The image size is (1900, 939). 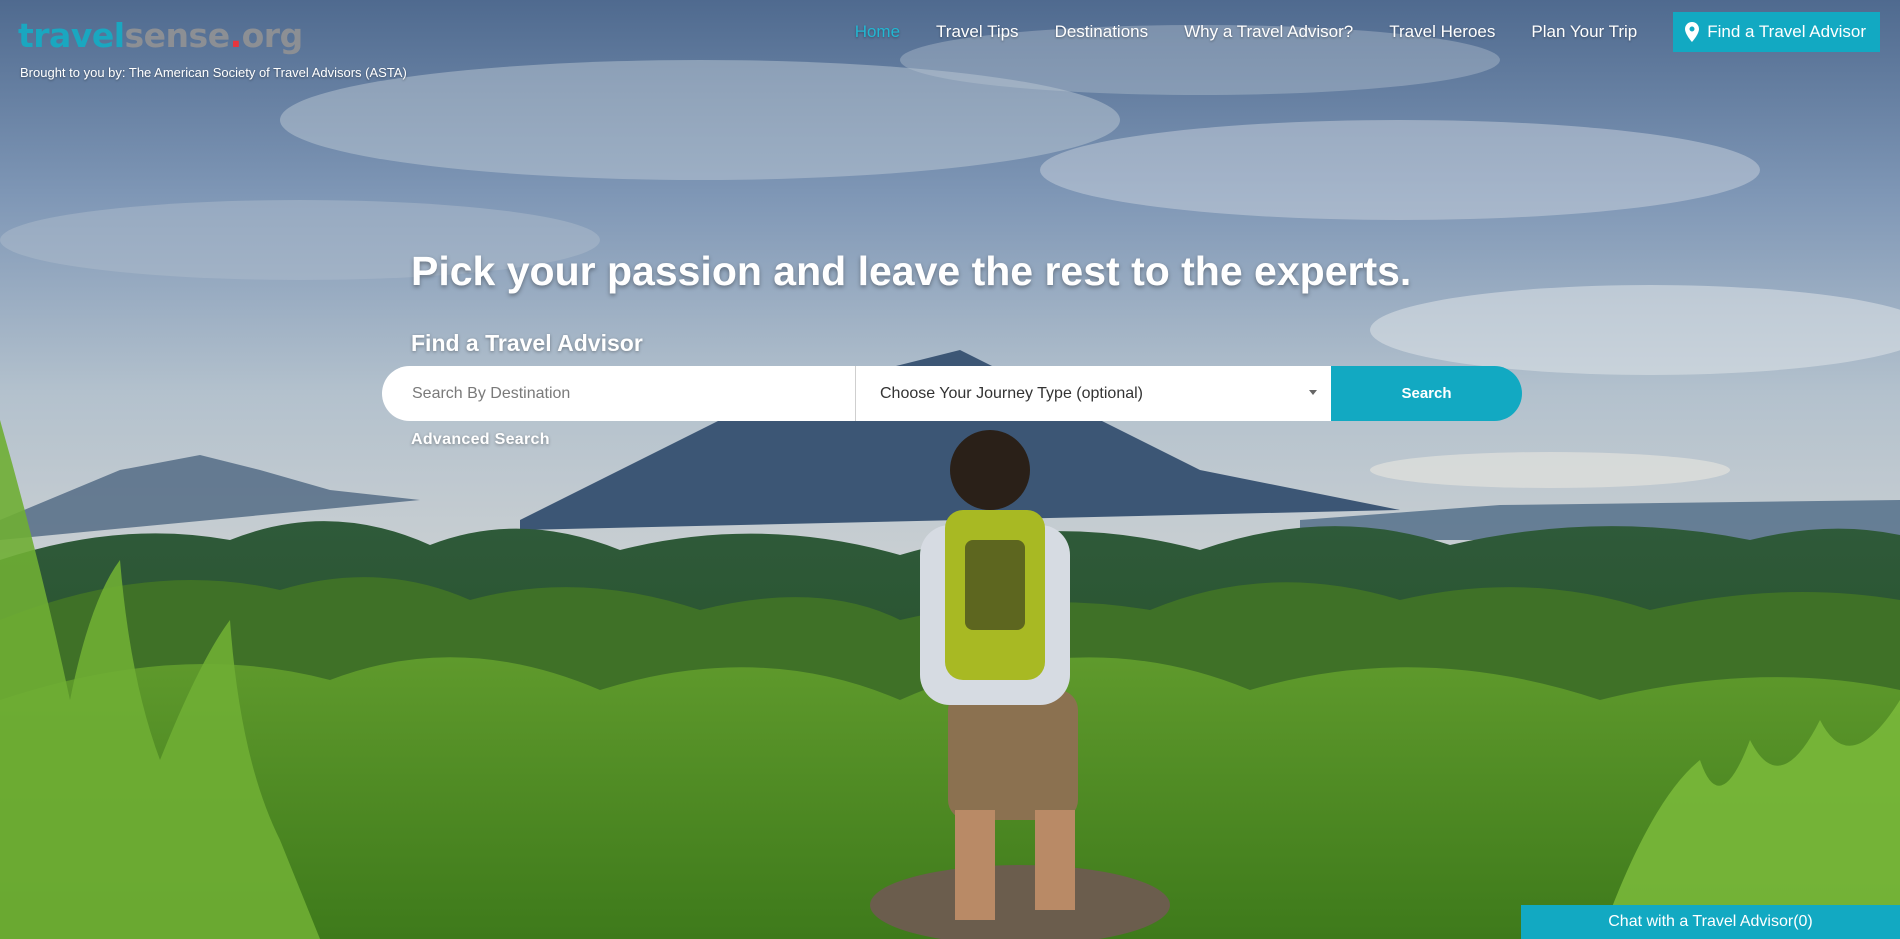 What do you see at coordinates (177, 35) in the screenshot?
I see `logo-text-sense: sense` at bounding box center [177, 35].